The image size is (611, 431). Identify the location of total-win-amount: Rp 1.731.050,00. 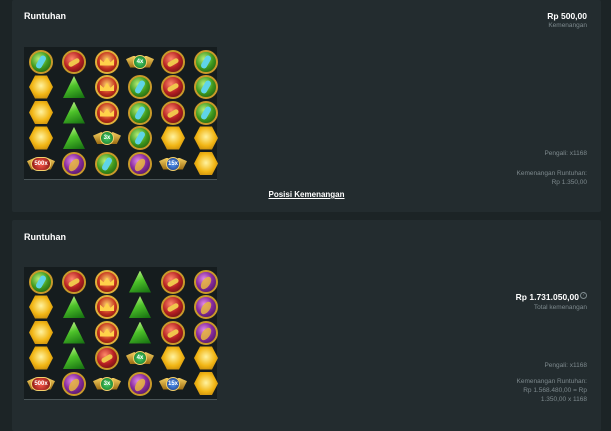
(547, 297).